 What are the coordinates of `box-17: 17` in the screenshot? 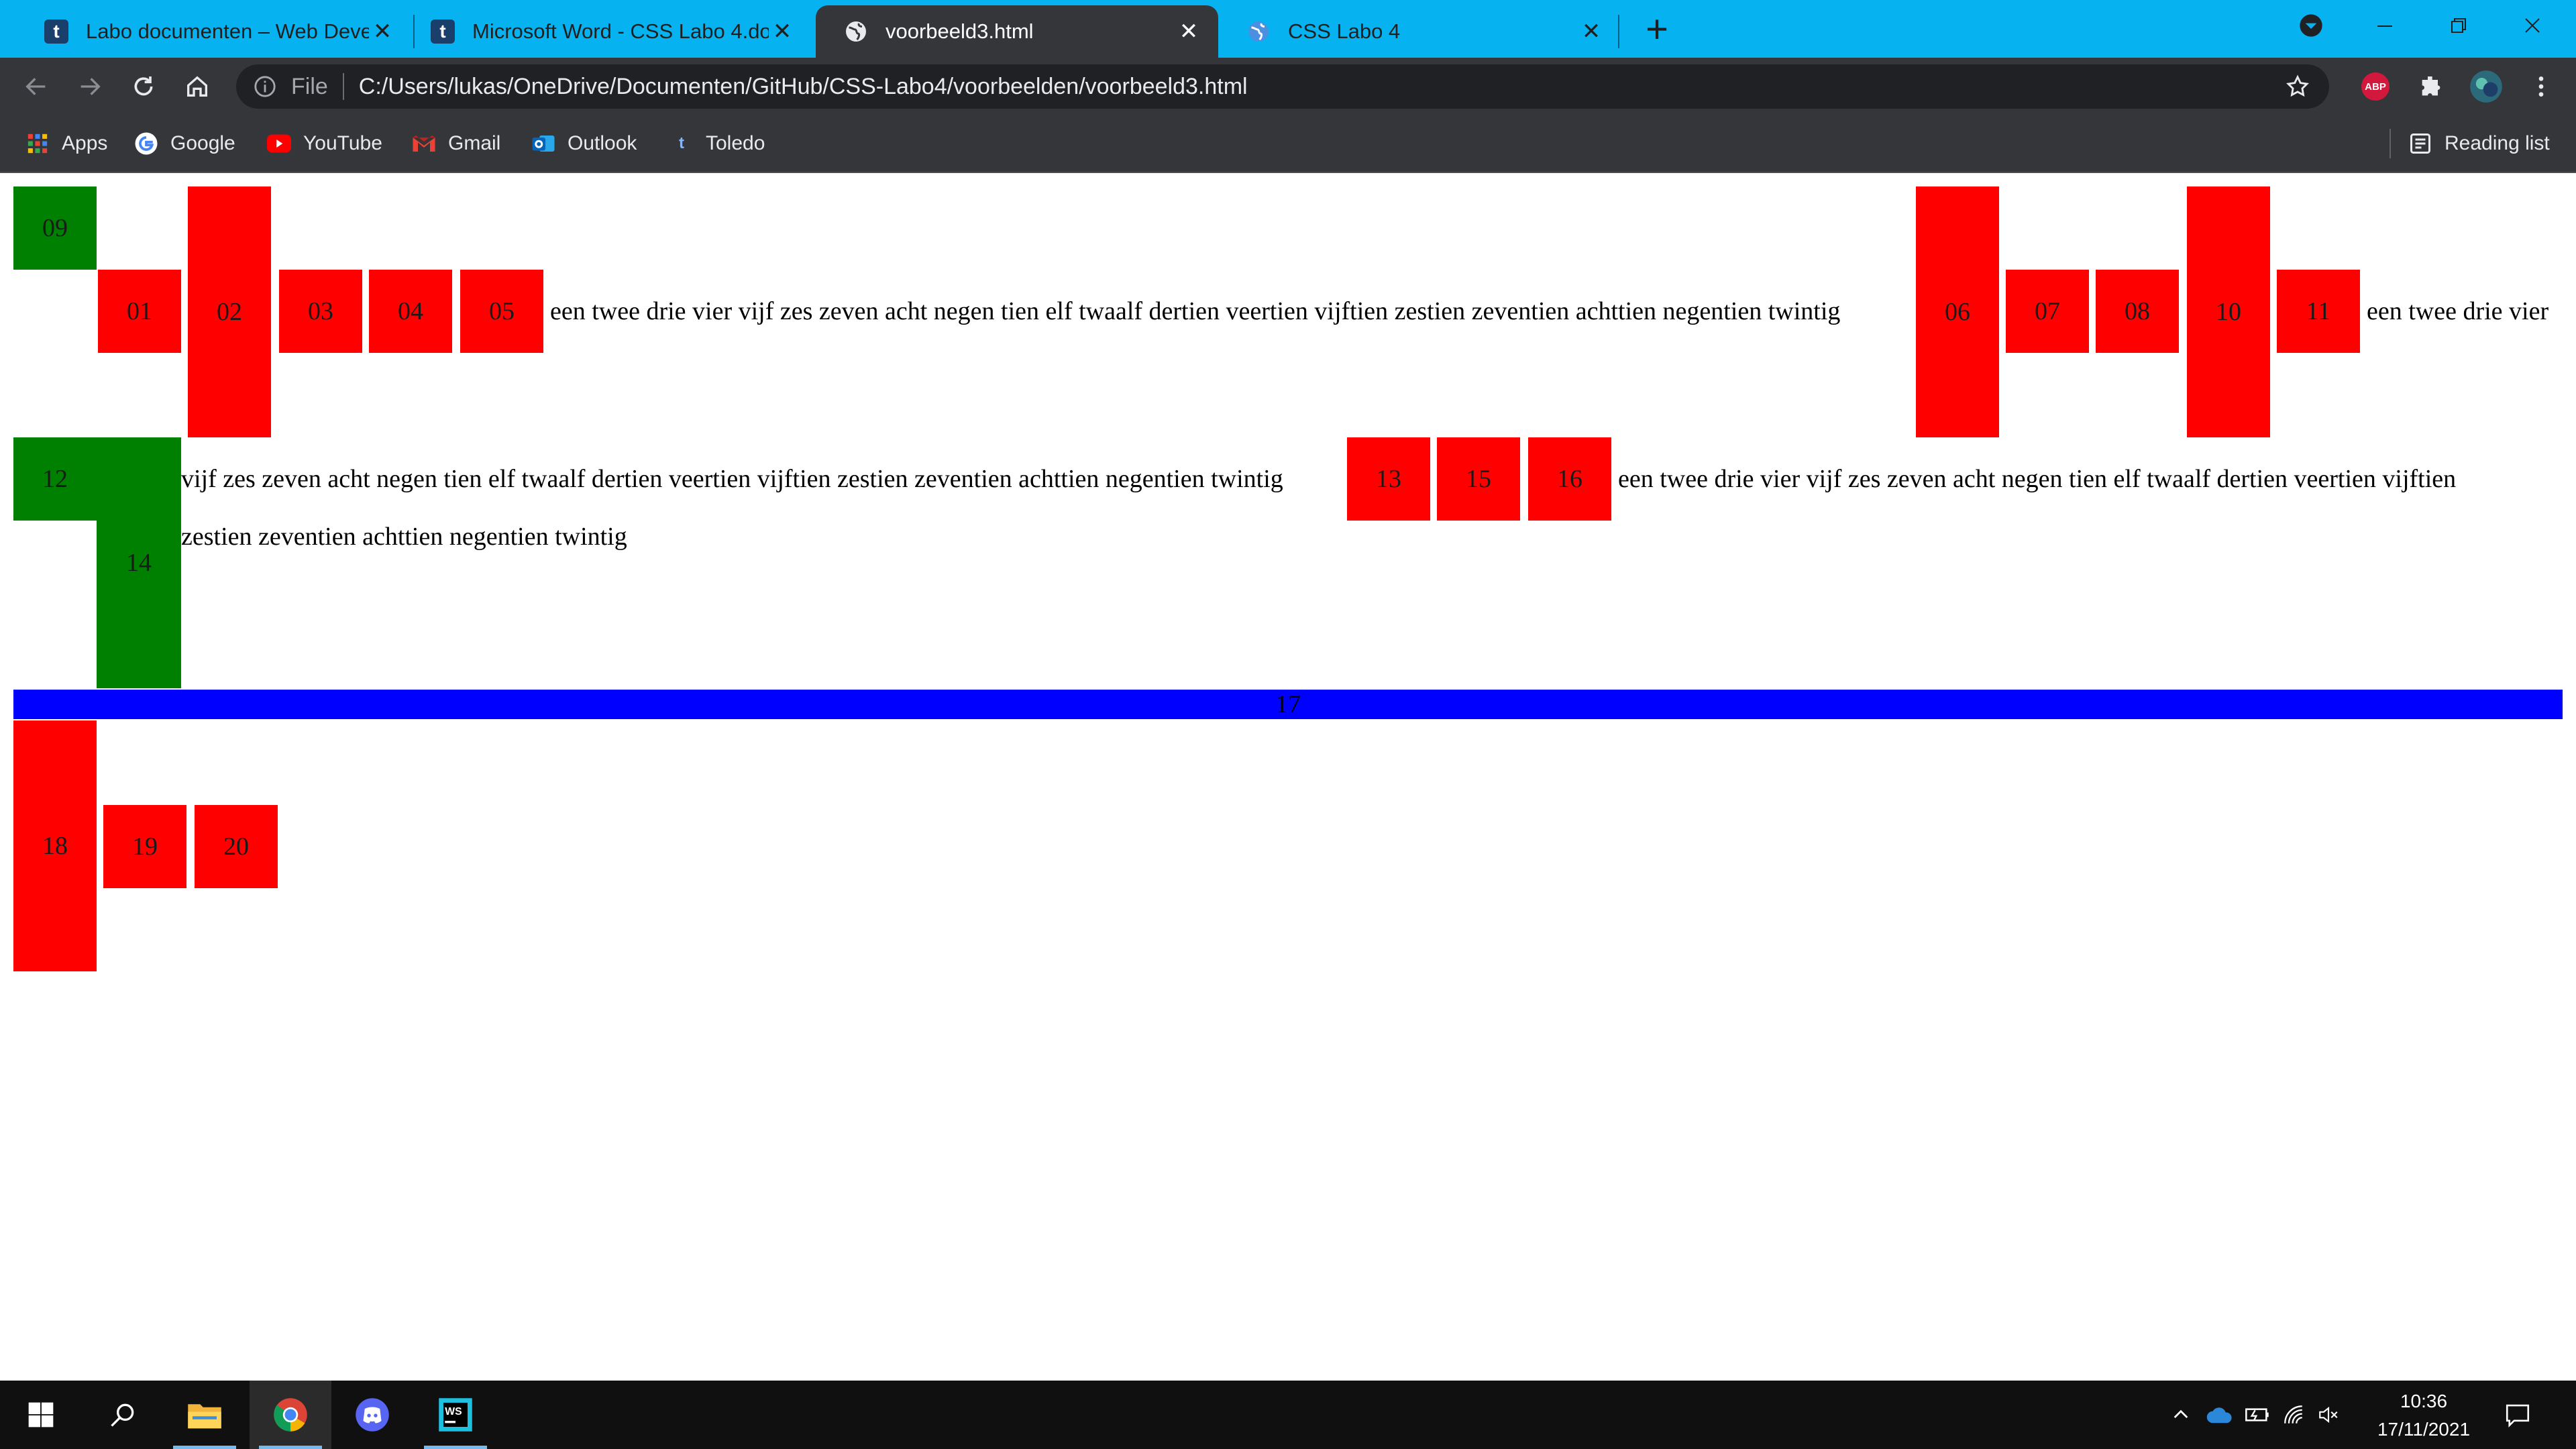 It's located at (1288, 704).